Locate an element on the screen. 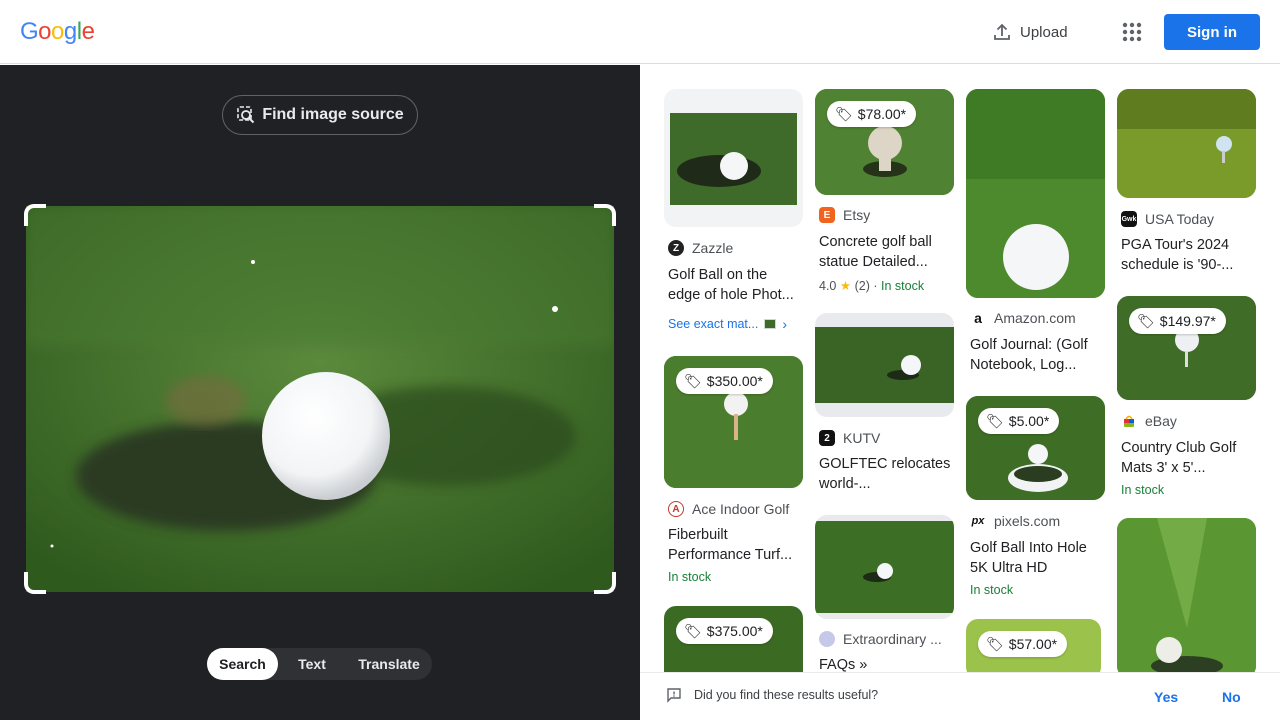  kutv-favicon: 2 is located at coordinates (827, 438).